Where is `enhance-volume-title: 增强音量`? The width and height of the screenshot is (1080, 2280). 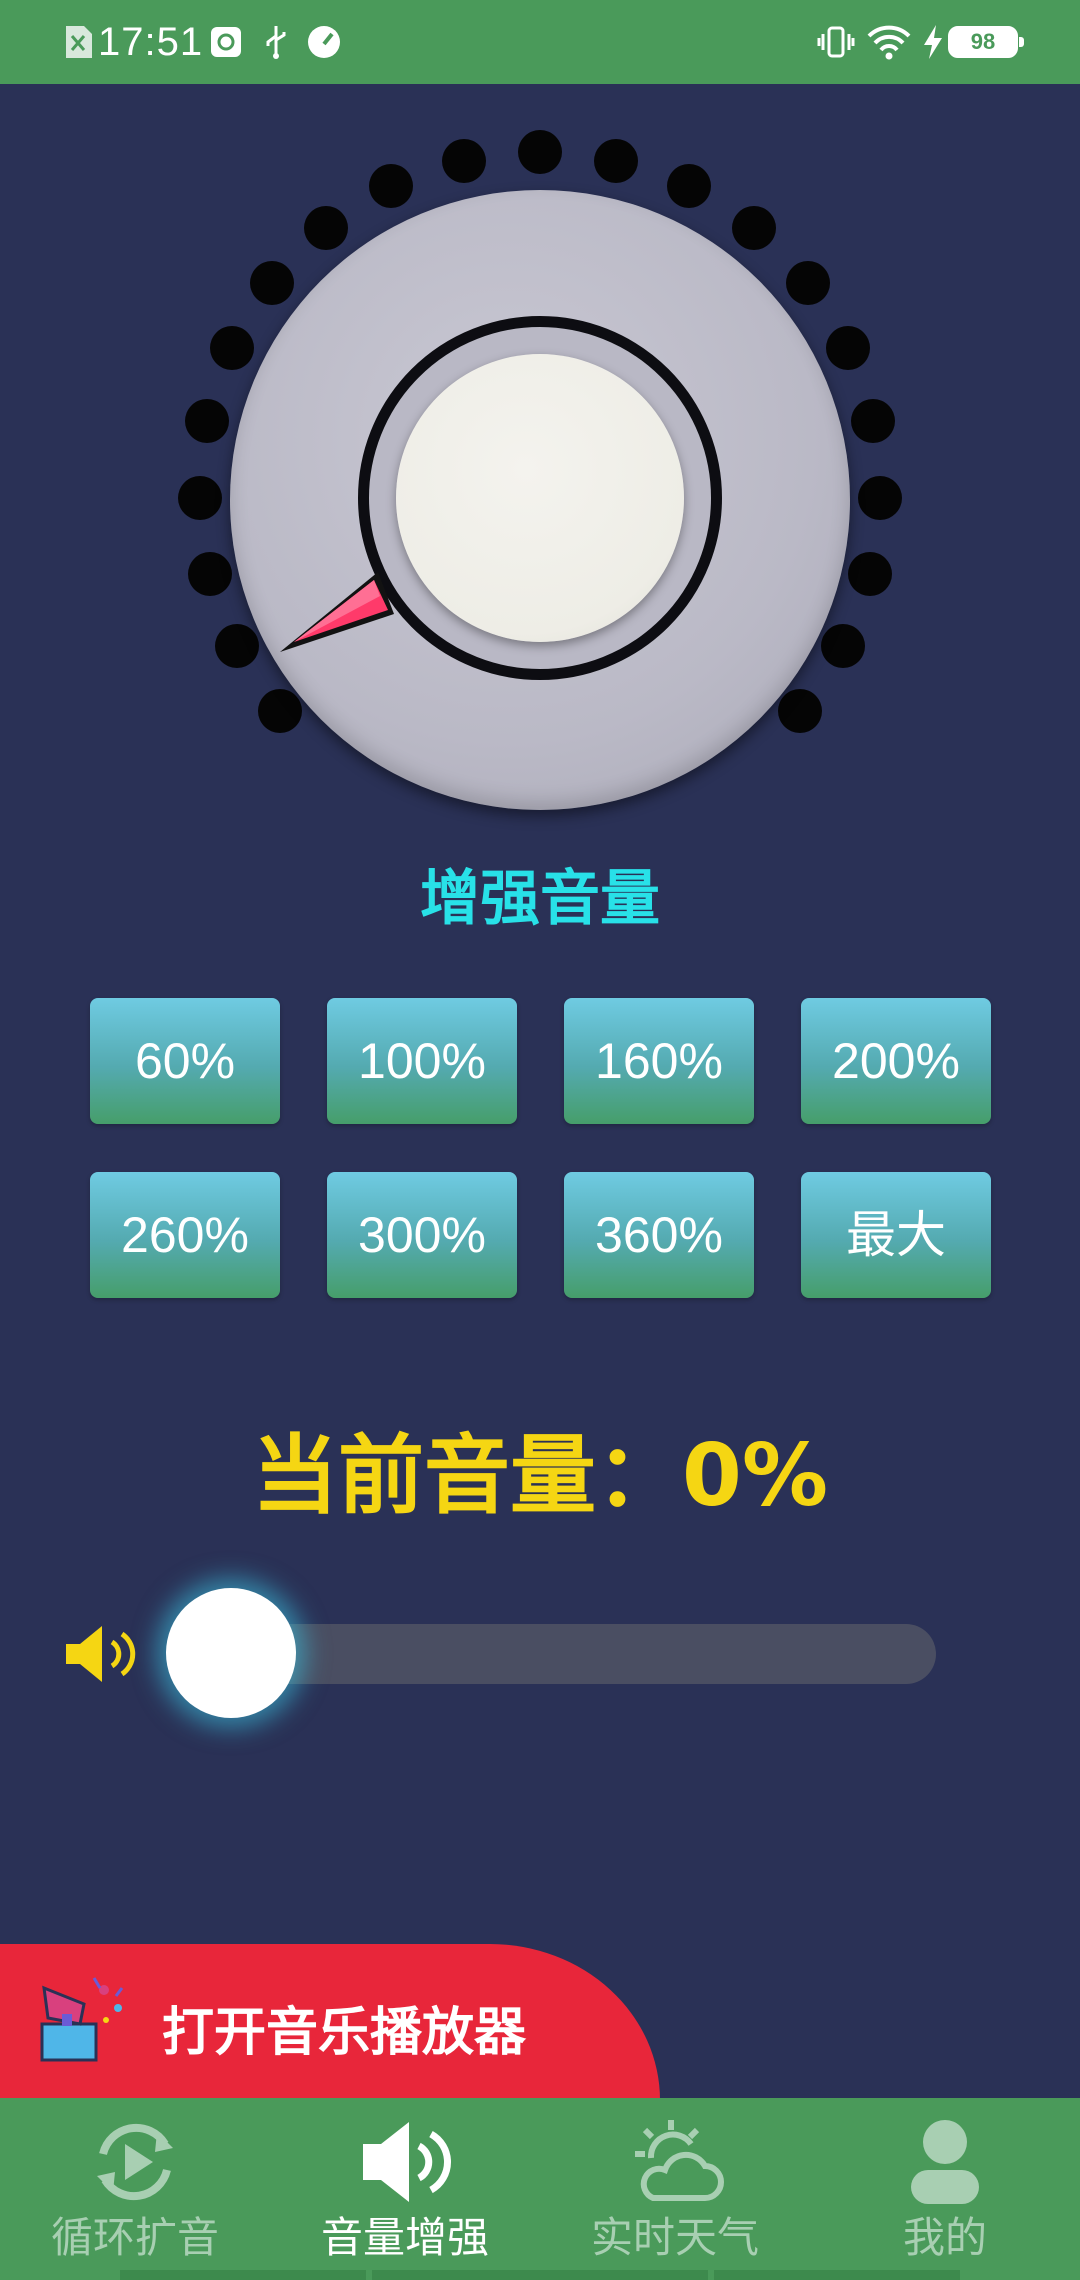 enhance-volume-title: 增强音量 is located at coordinates (540, 899).